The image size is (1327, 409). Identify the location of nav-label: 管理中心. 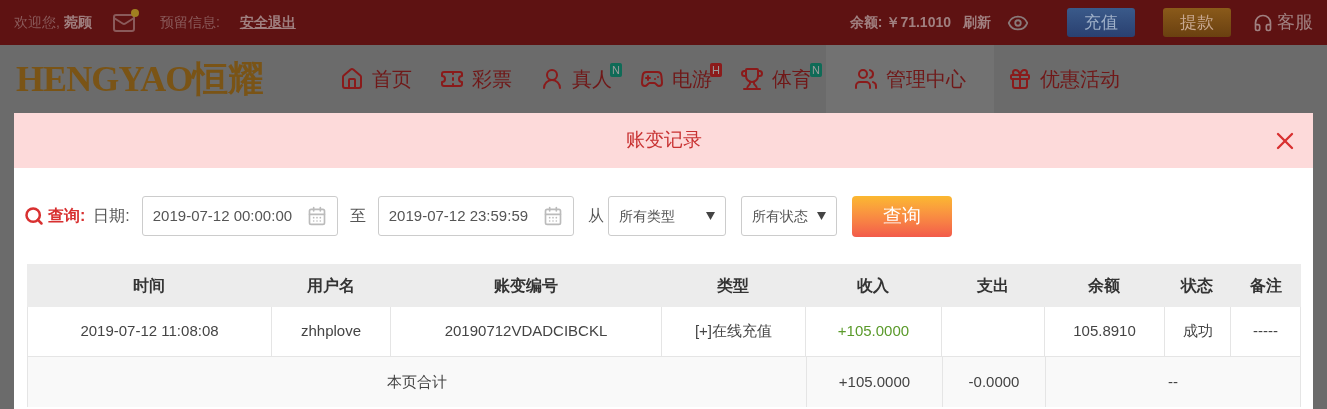
(926, 79).